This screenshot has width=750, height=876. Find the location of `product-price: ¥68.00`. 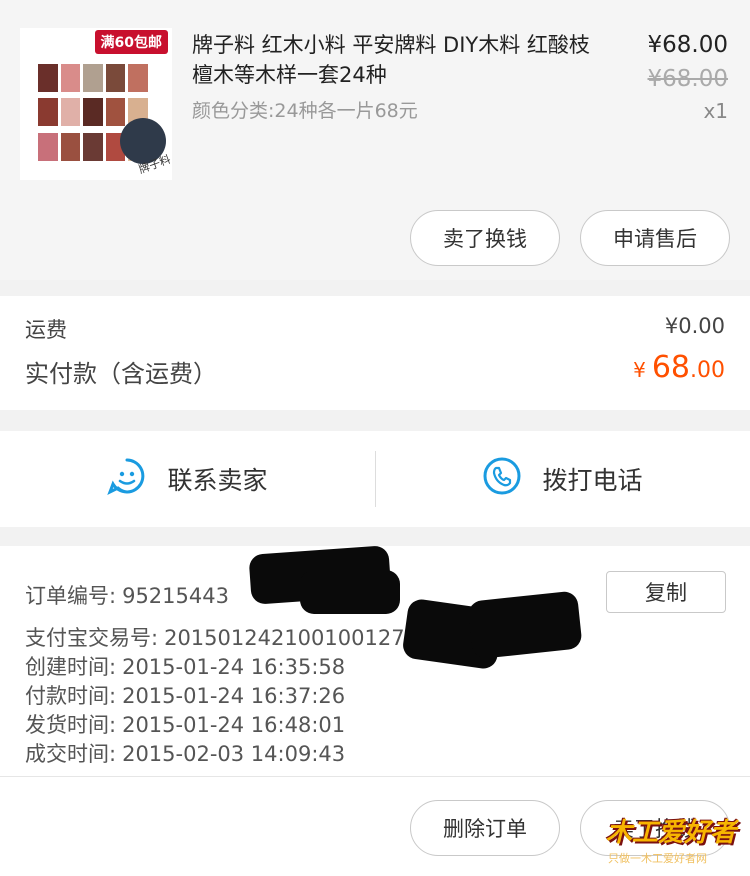

product-price: ¥68.00 is located at coordinates (687, 45).